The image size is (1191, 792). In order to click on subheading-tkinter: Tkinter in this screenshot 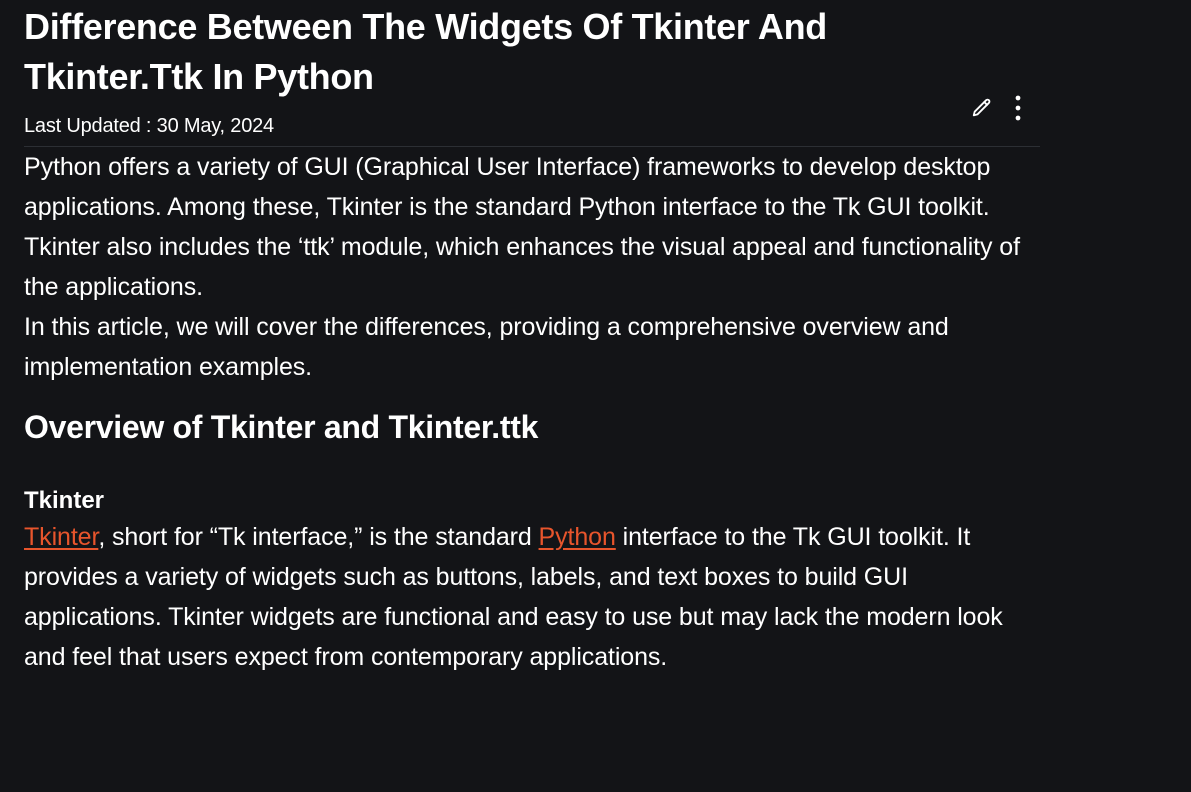, I will do `click(64, 500)`.